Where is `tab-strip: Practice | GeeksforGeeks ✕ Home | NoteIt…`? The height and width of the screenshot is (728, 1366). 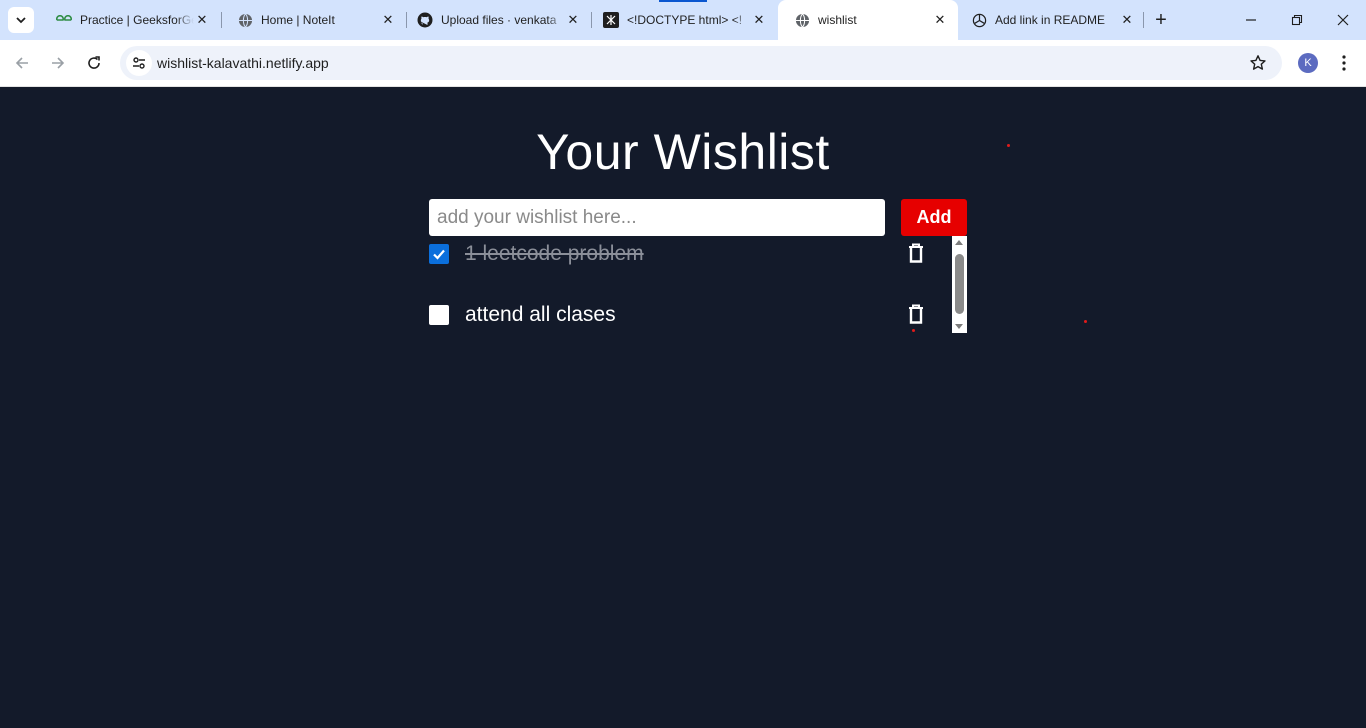 tab-strip: Practice | GeeksforGeeks ✕ Home | NoteIt… is located at coordinates (683, 20).